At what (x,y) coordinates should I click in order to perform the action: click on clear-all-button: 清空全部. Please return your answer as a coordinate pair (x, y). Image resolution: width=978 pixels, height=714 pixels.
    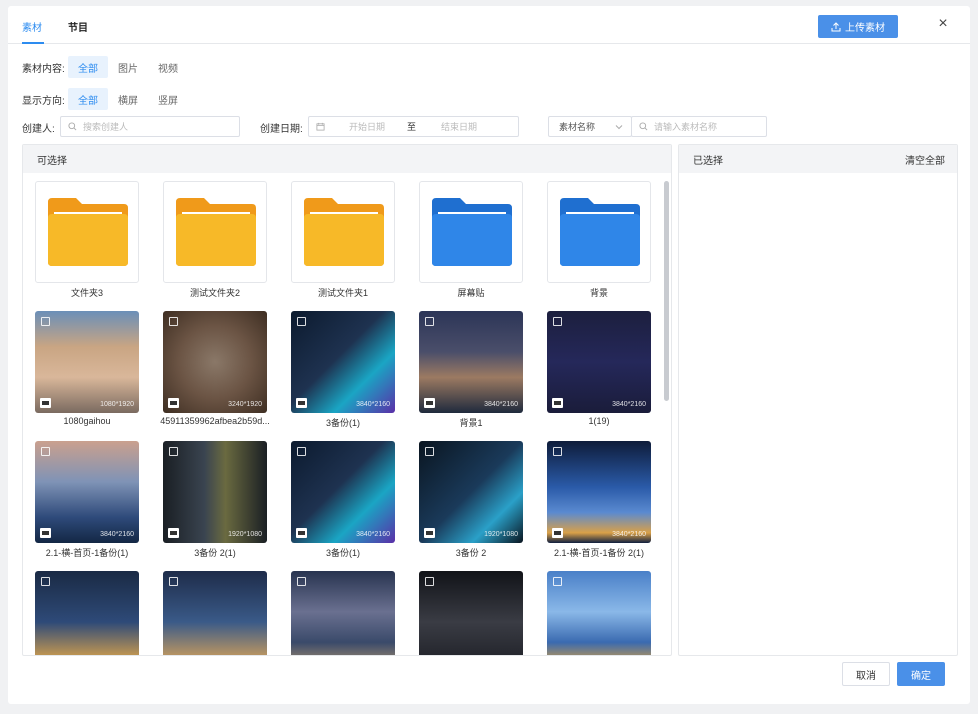
    Looking at the image, I should click on (925, 159).